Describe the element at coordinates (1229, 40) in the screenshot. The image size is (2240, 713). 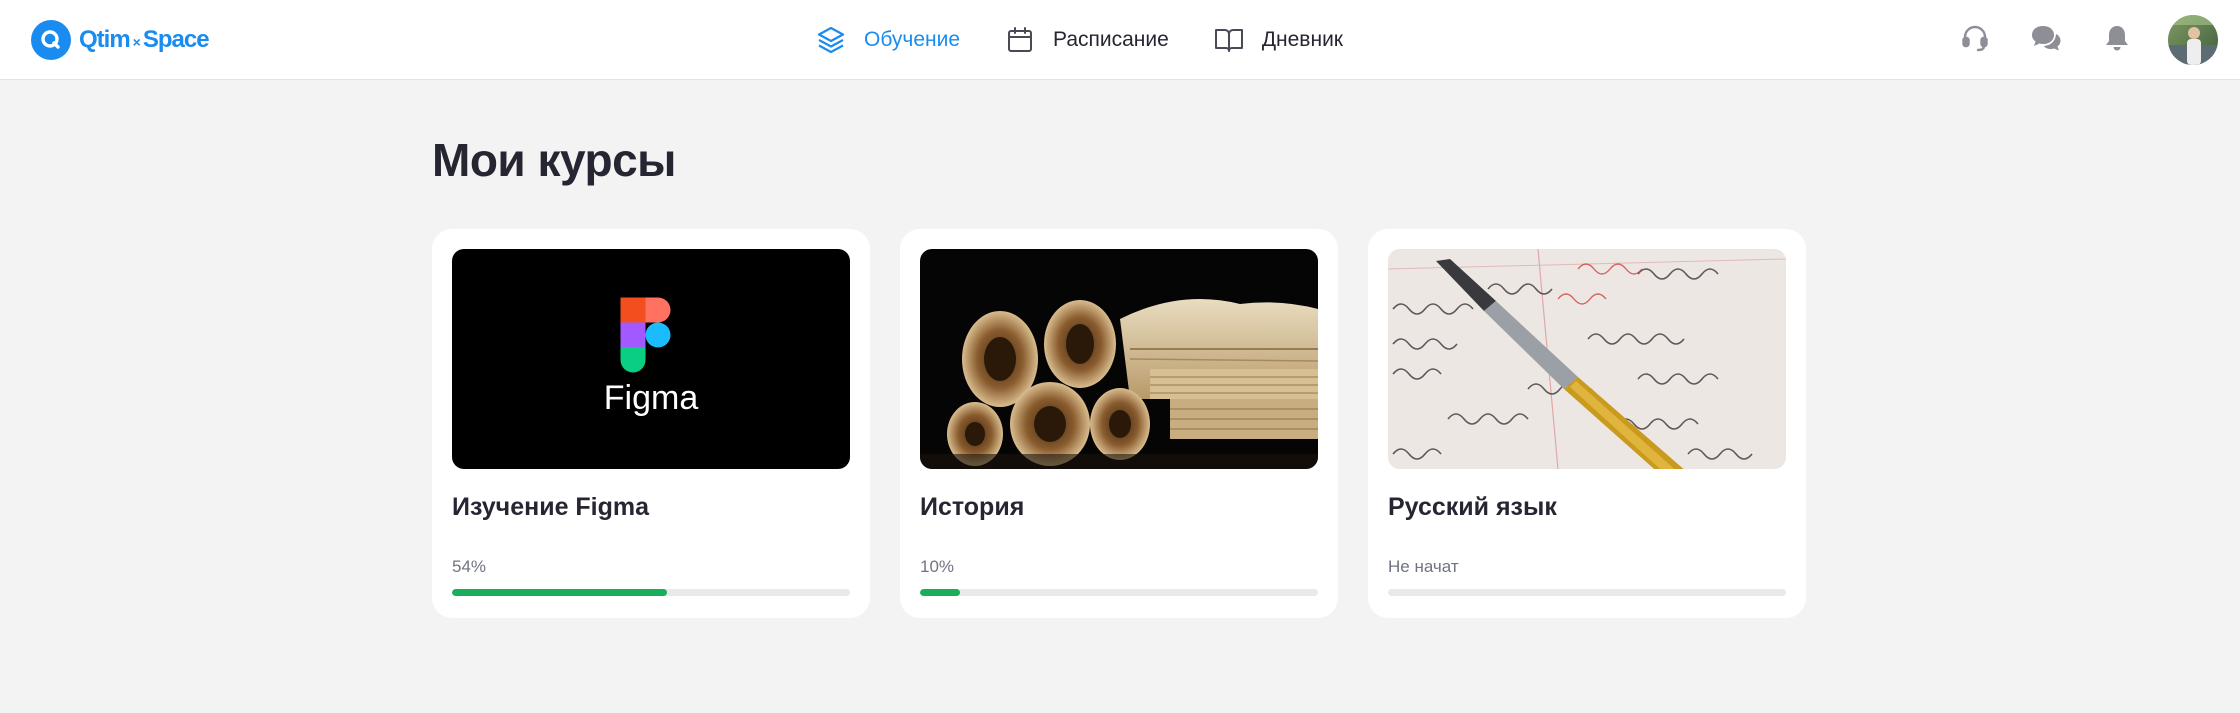
I see `book-icon` at that location.